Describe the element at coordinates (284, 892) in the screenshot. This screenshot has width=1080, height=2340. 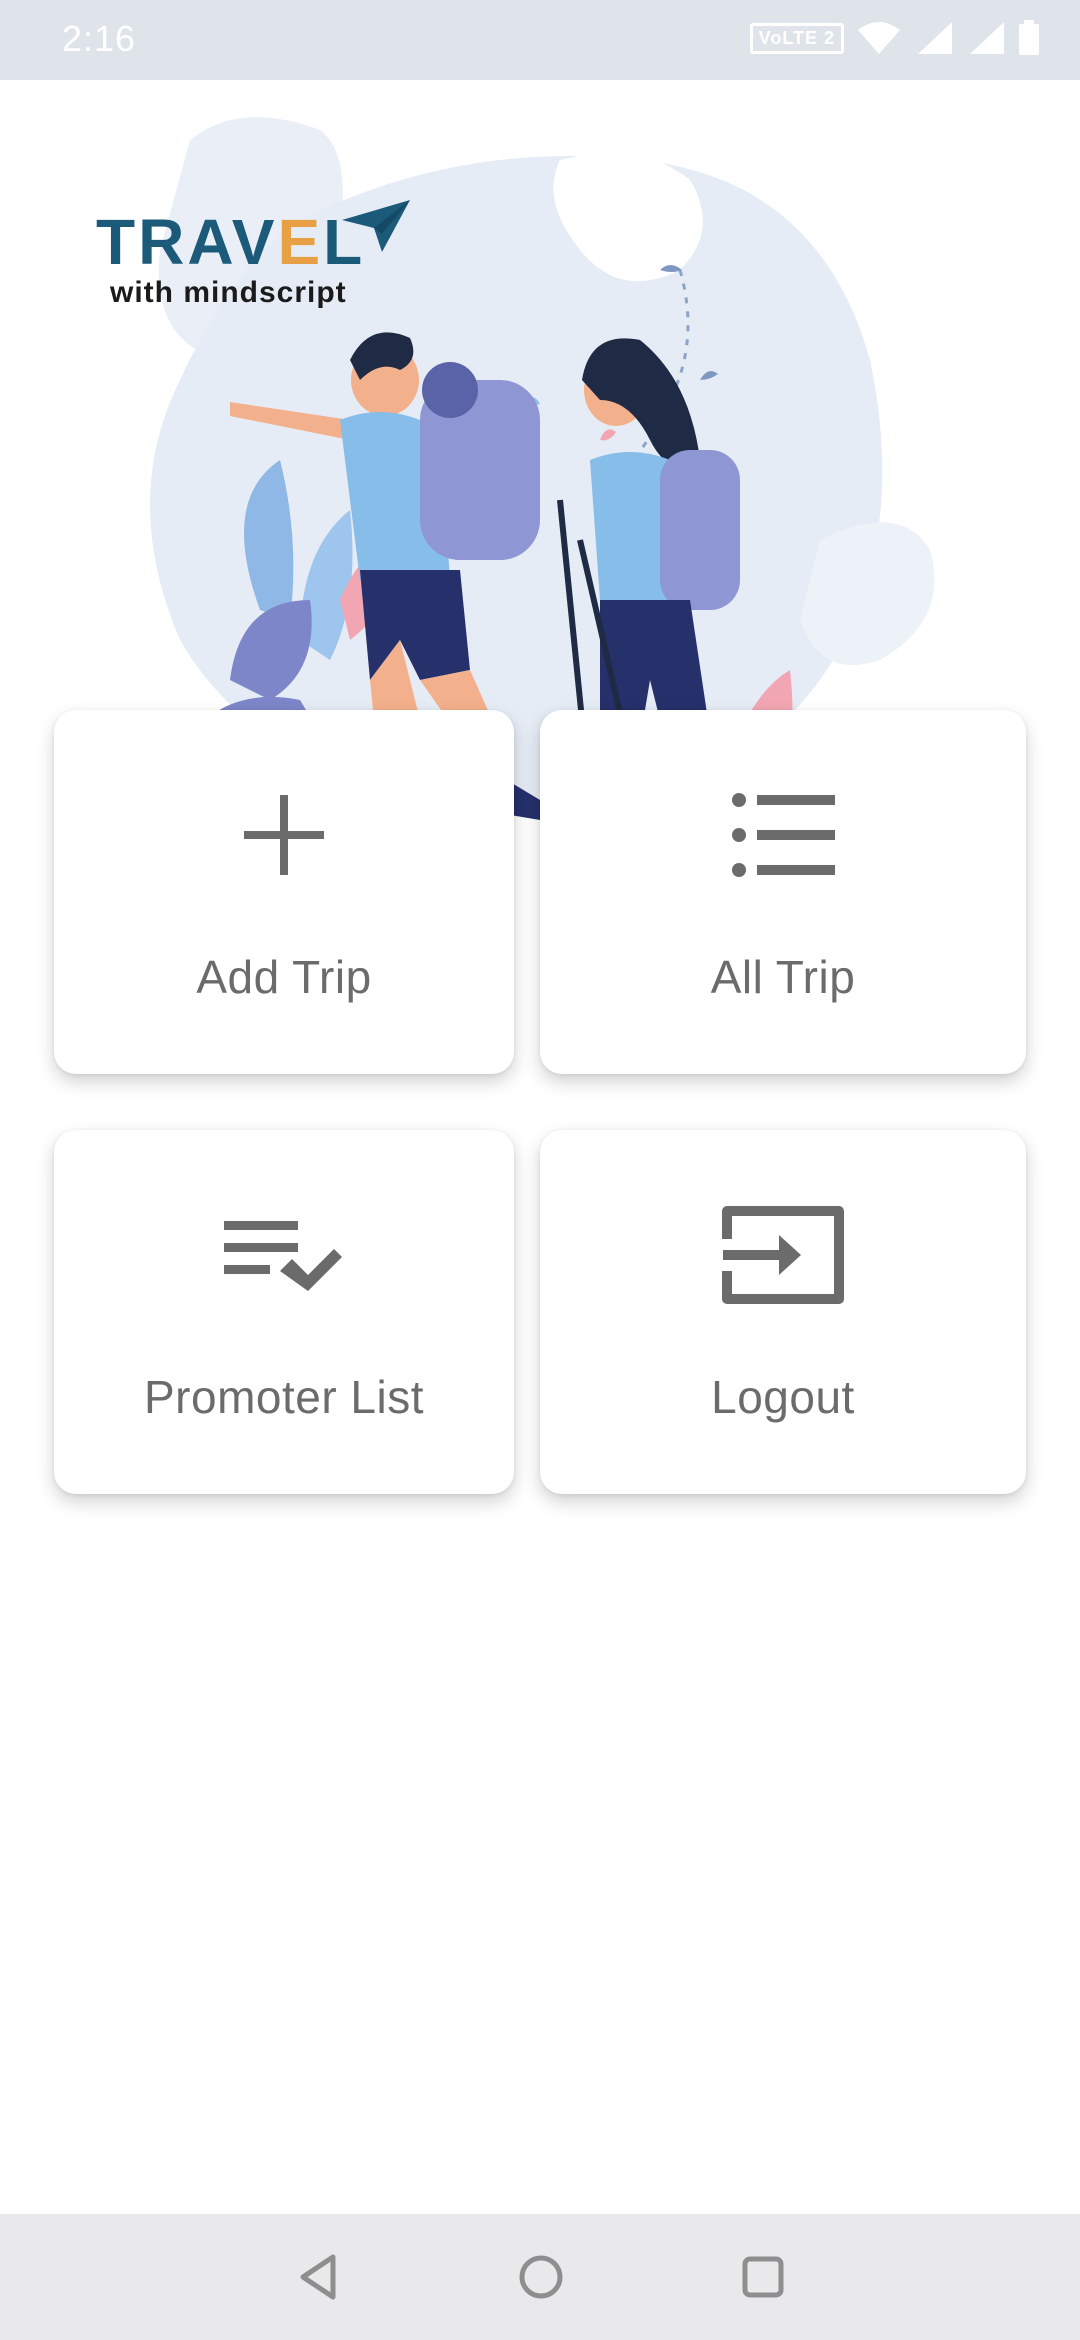
I see `add-trip-tile: Add Trip` at that location.